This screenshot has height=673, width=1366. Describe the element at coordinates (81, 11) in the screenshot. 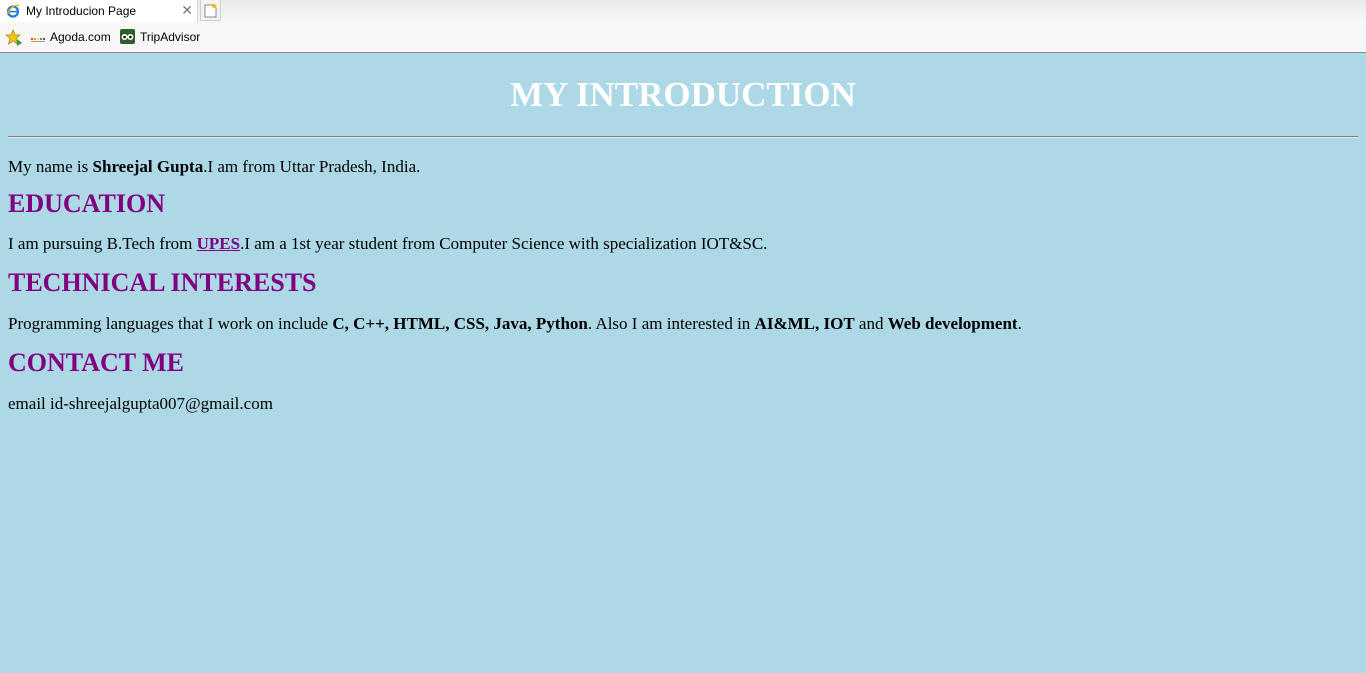

I see `tab-title: My Introducion Page` at that location.